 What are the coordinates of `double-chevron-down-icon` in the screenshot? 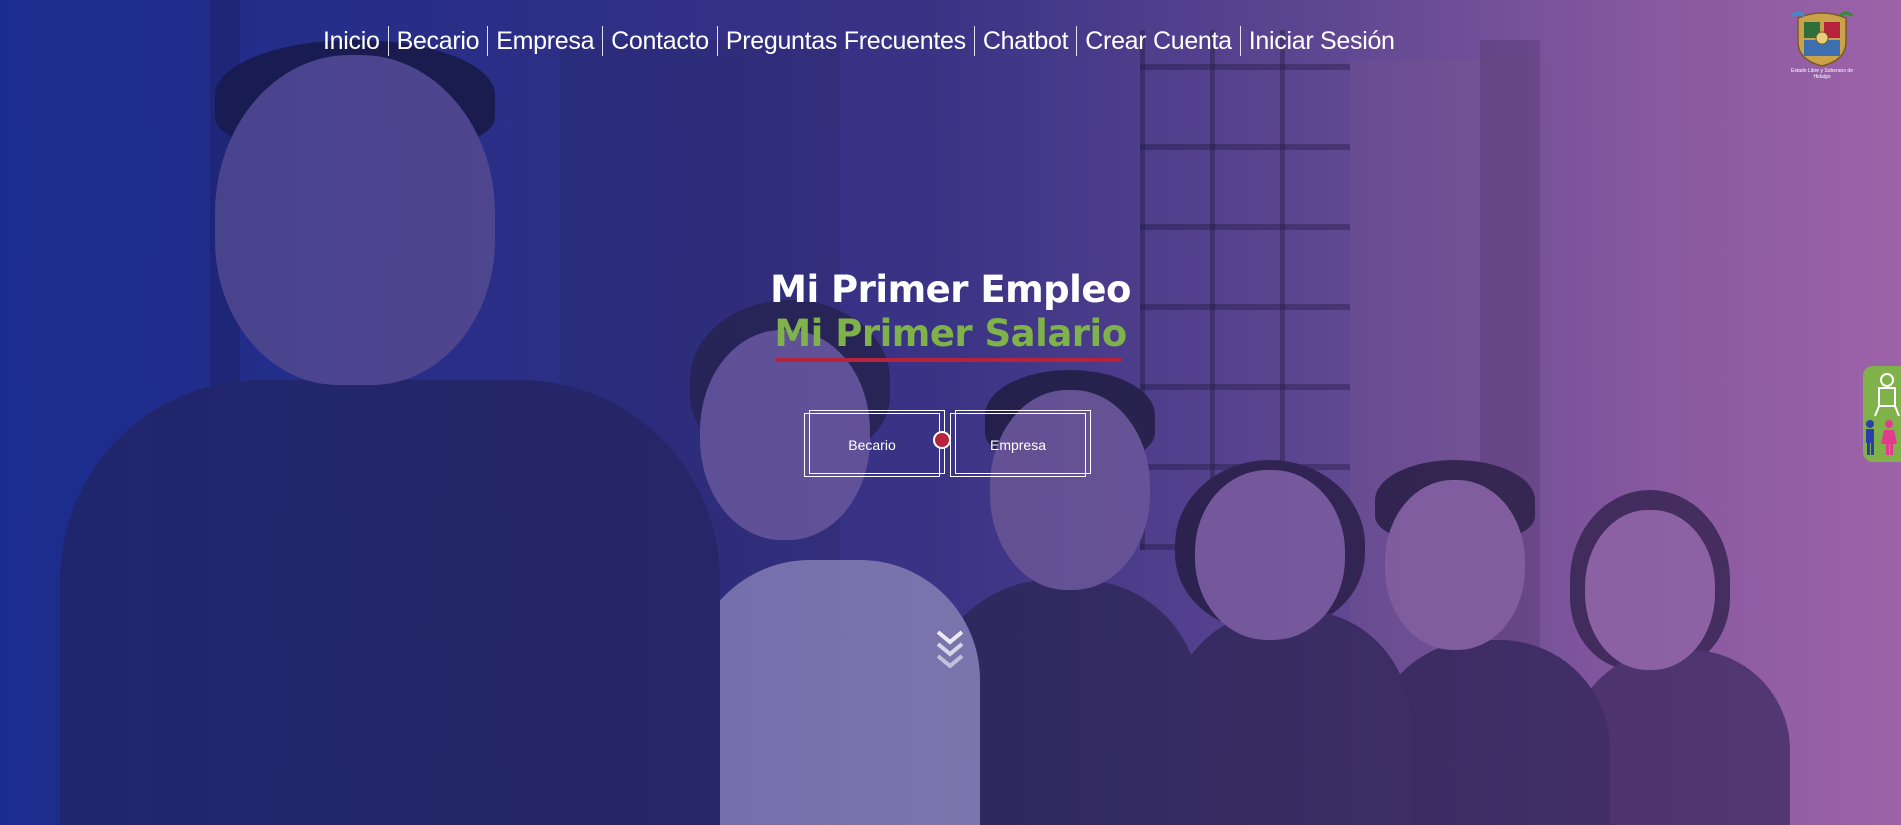 It's located at (950, 648).